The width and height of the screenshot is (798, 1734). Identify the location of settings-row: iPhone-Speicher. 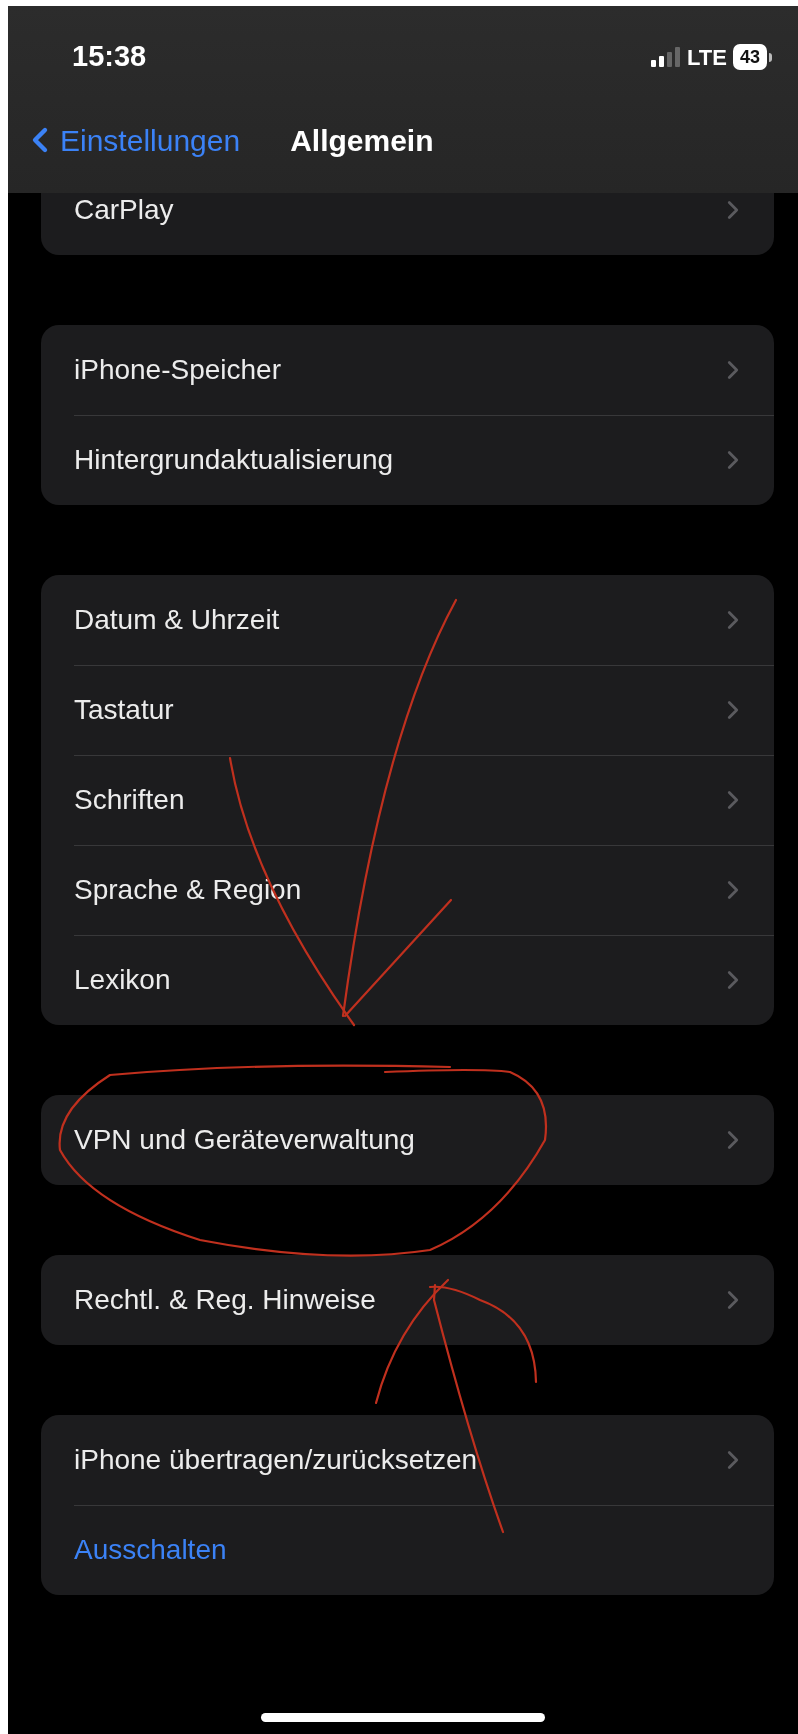
(407, 370).